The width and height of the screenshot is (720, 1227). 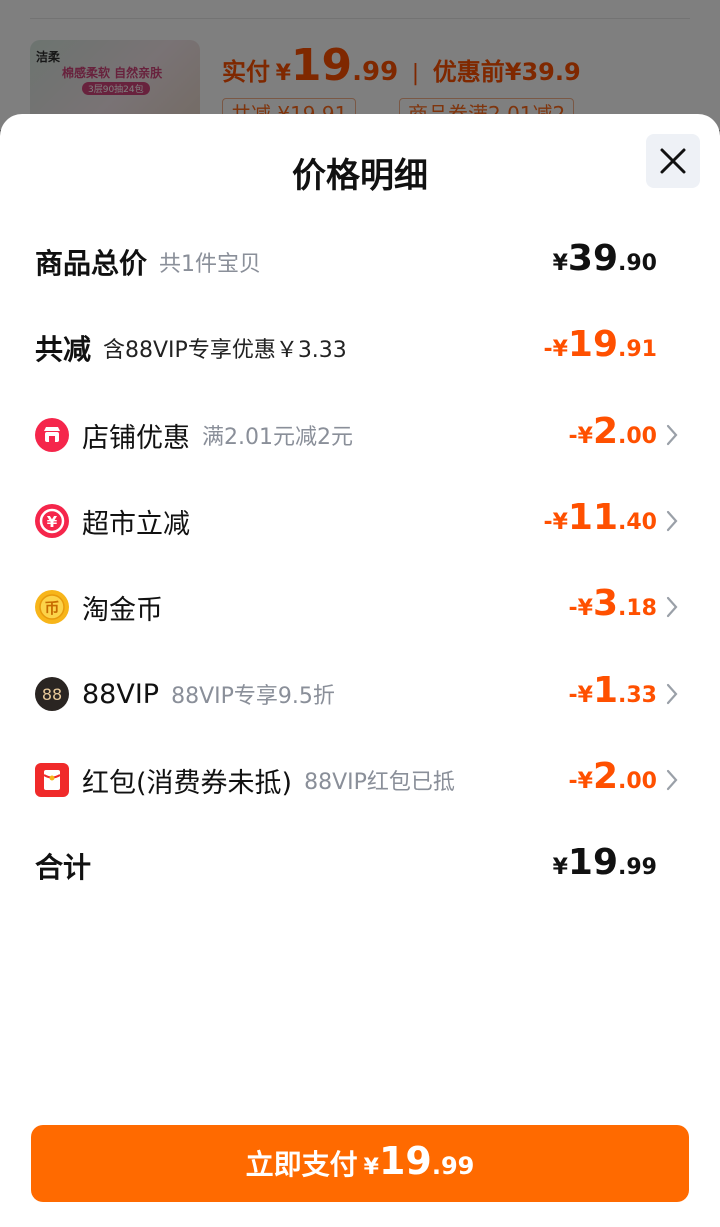 I want to click on amount-int: 39, so click(x=593, y=258).